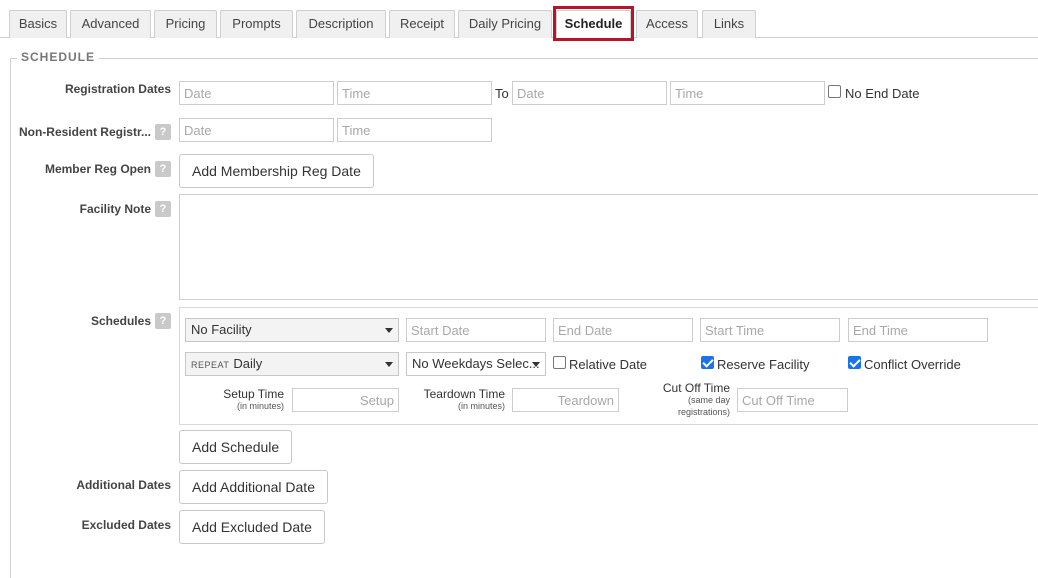  I want to click on setup-time-input, so click(345, 400).